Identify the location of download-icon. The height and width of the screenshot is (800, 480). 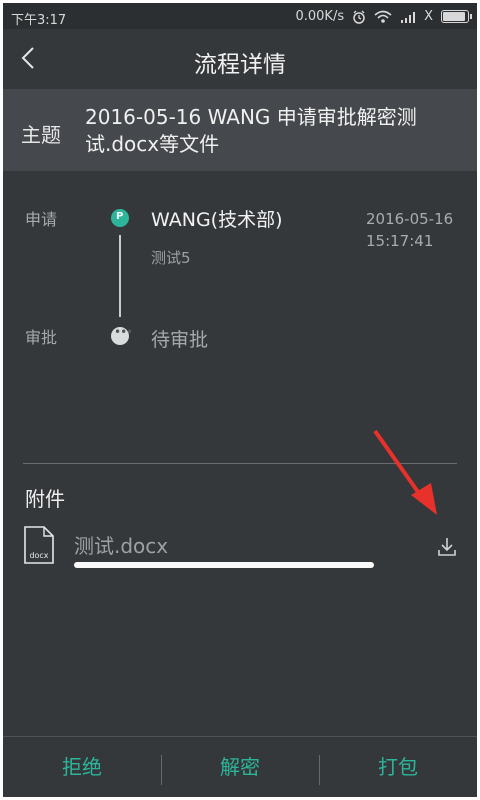
(447, 547).